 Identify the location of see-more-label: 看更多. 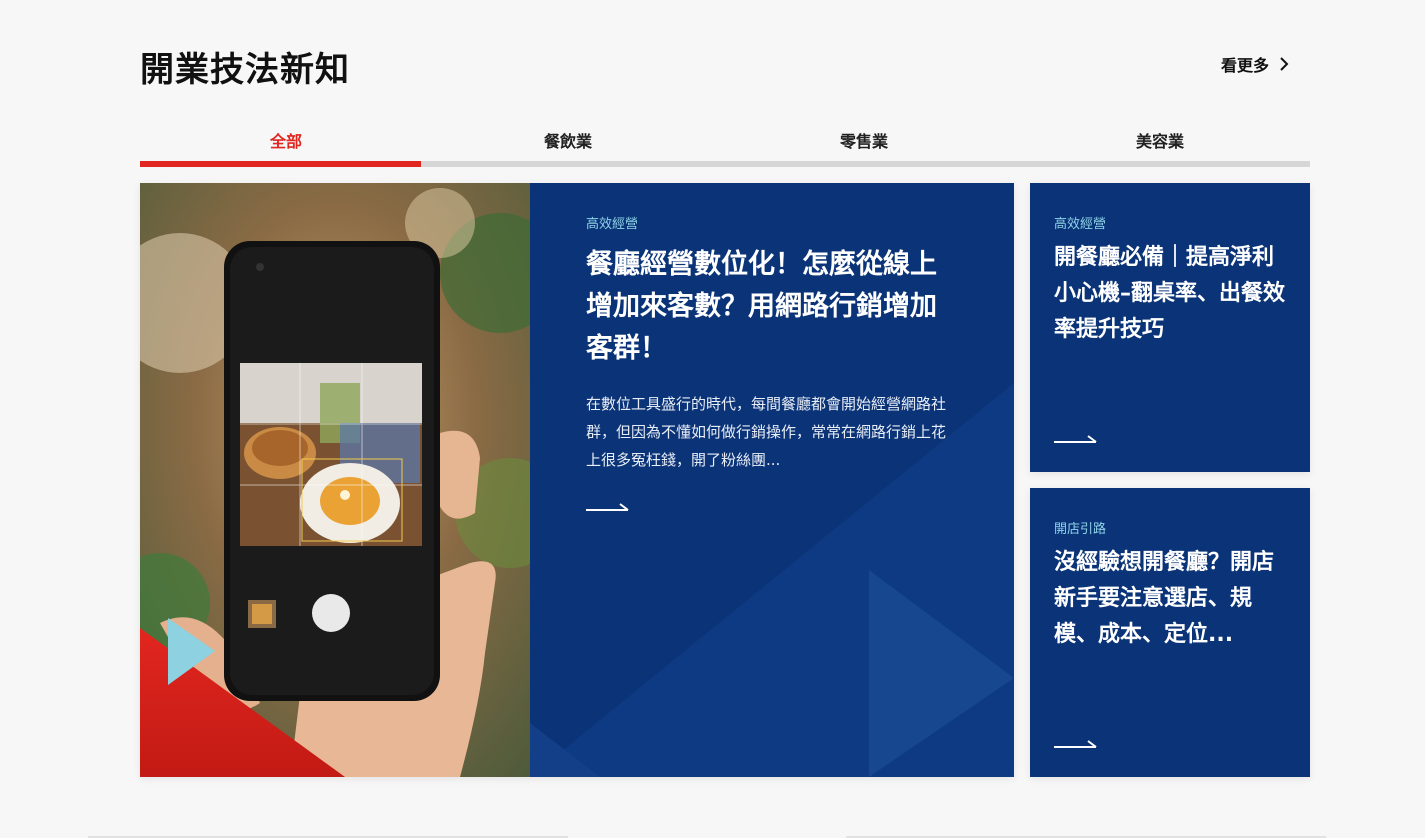
(1245, 65).